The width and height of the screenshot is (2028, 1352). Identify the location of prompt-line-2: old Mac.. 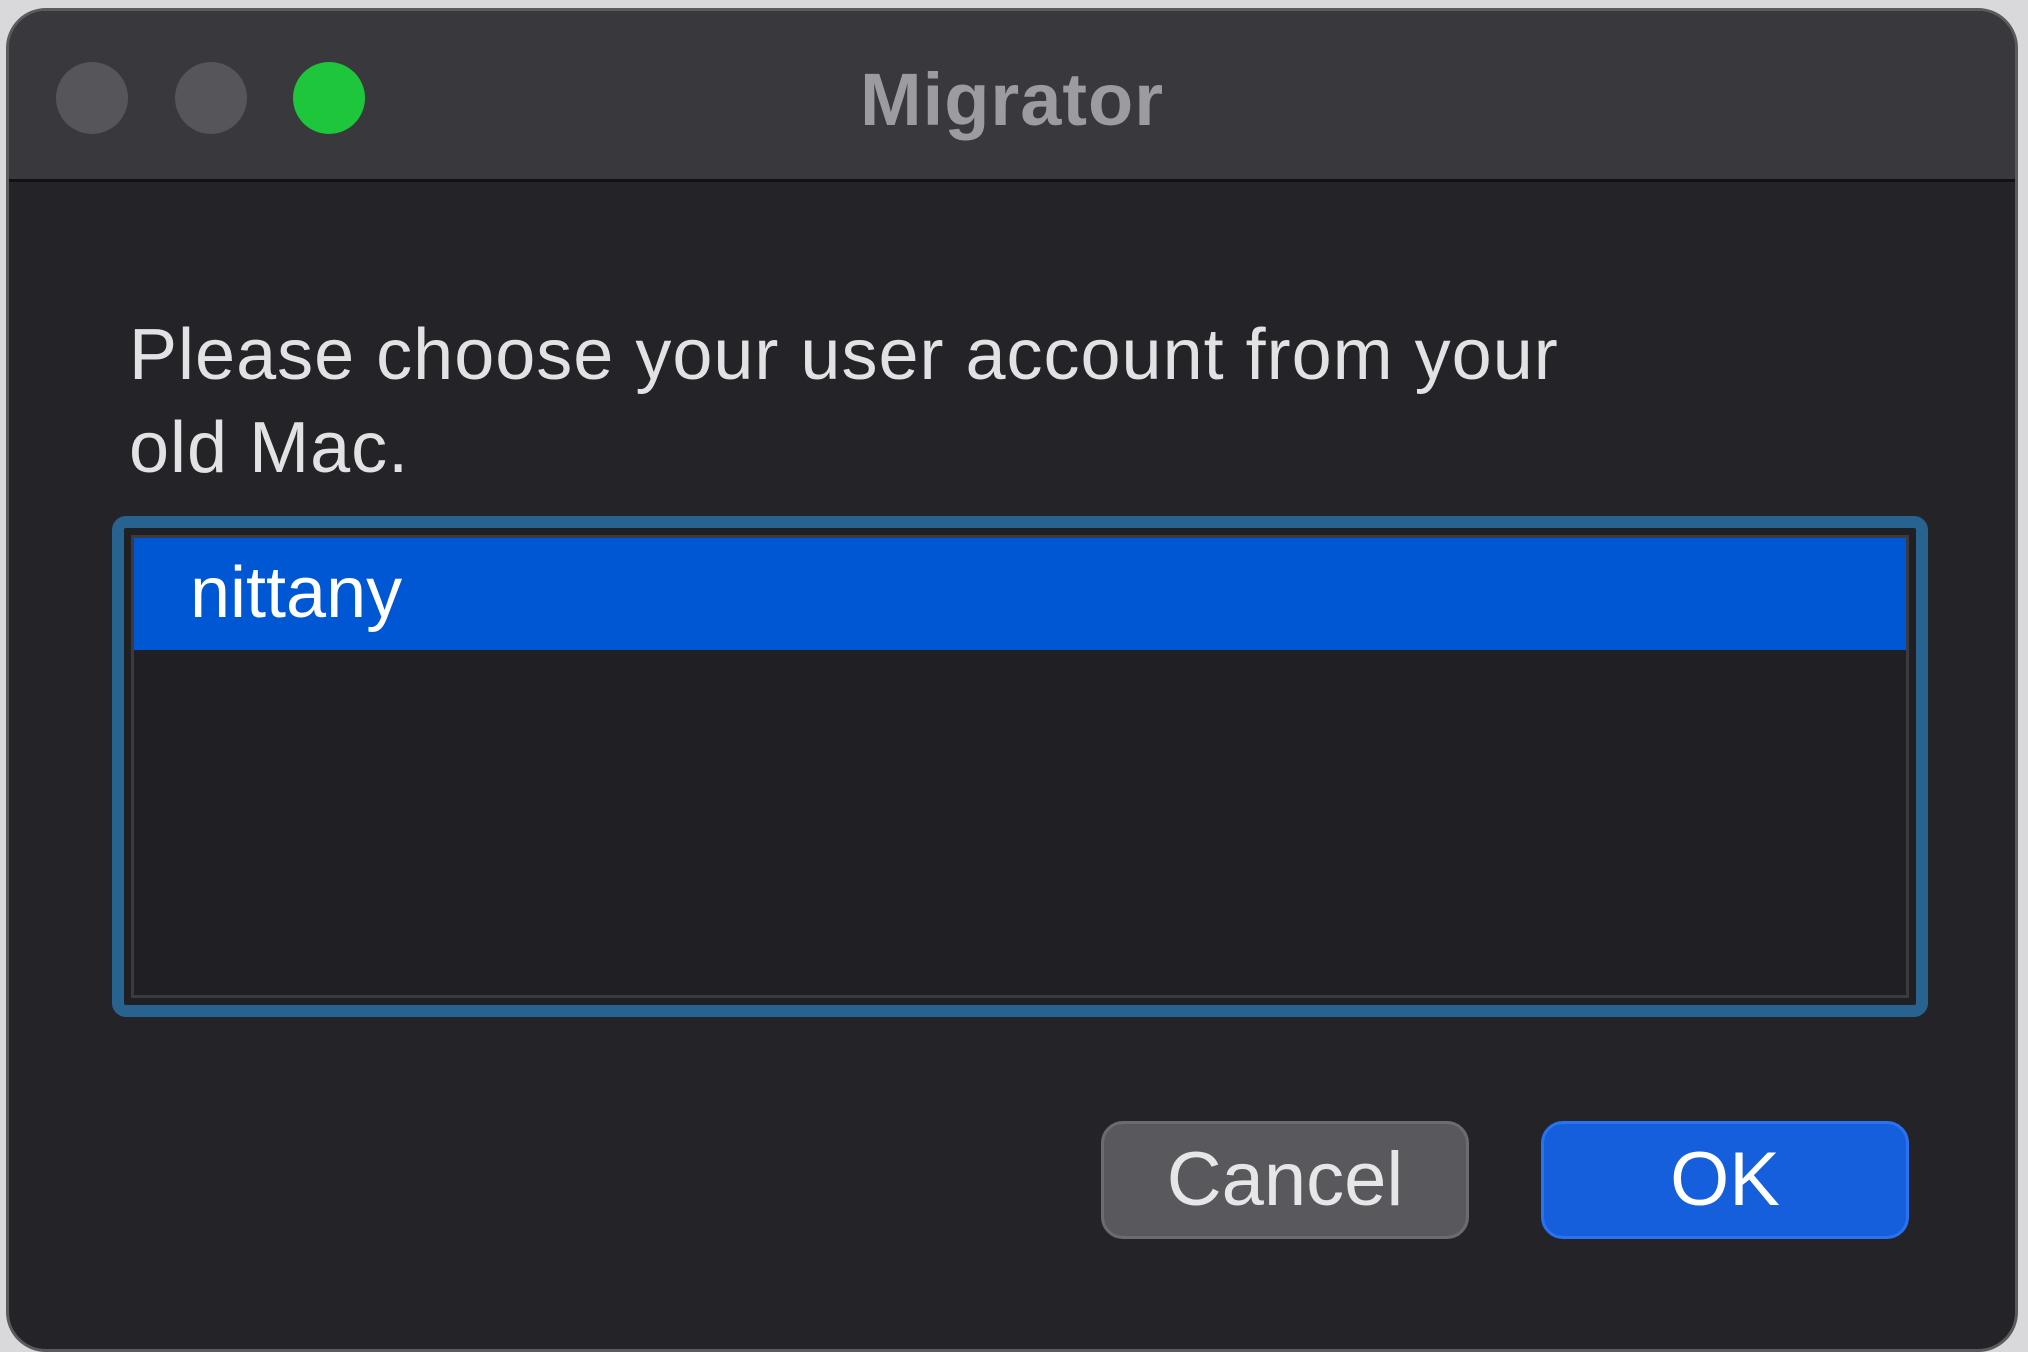
(269, 448).